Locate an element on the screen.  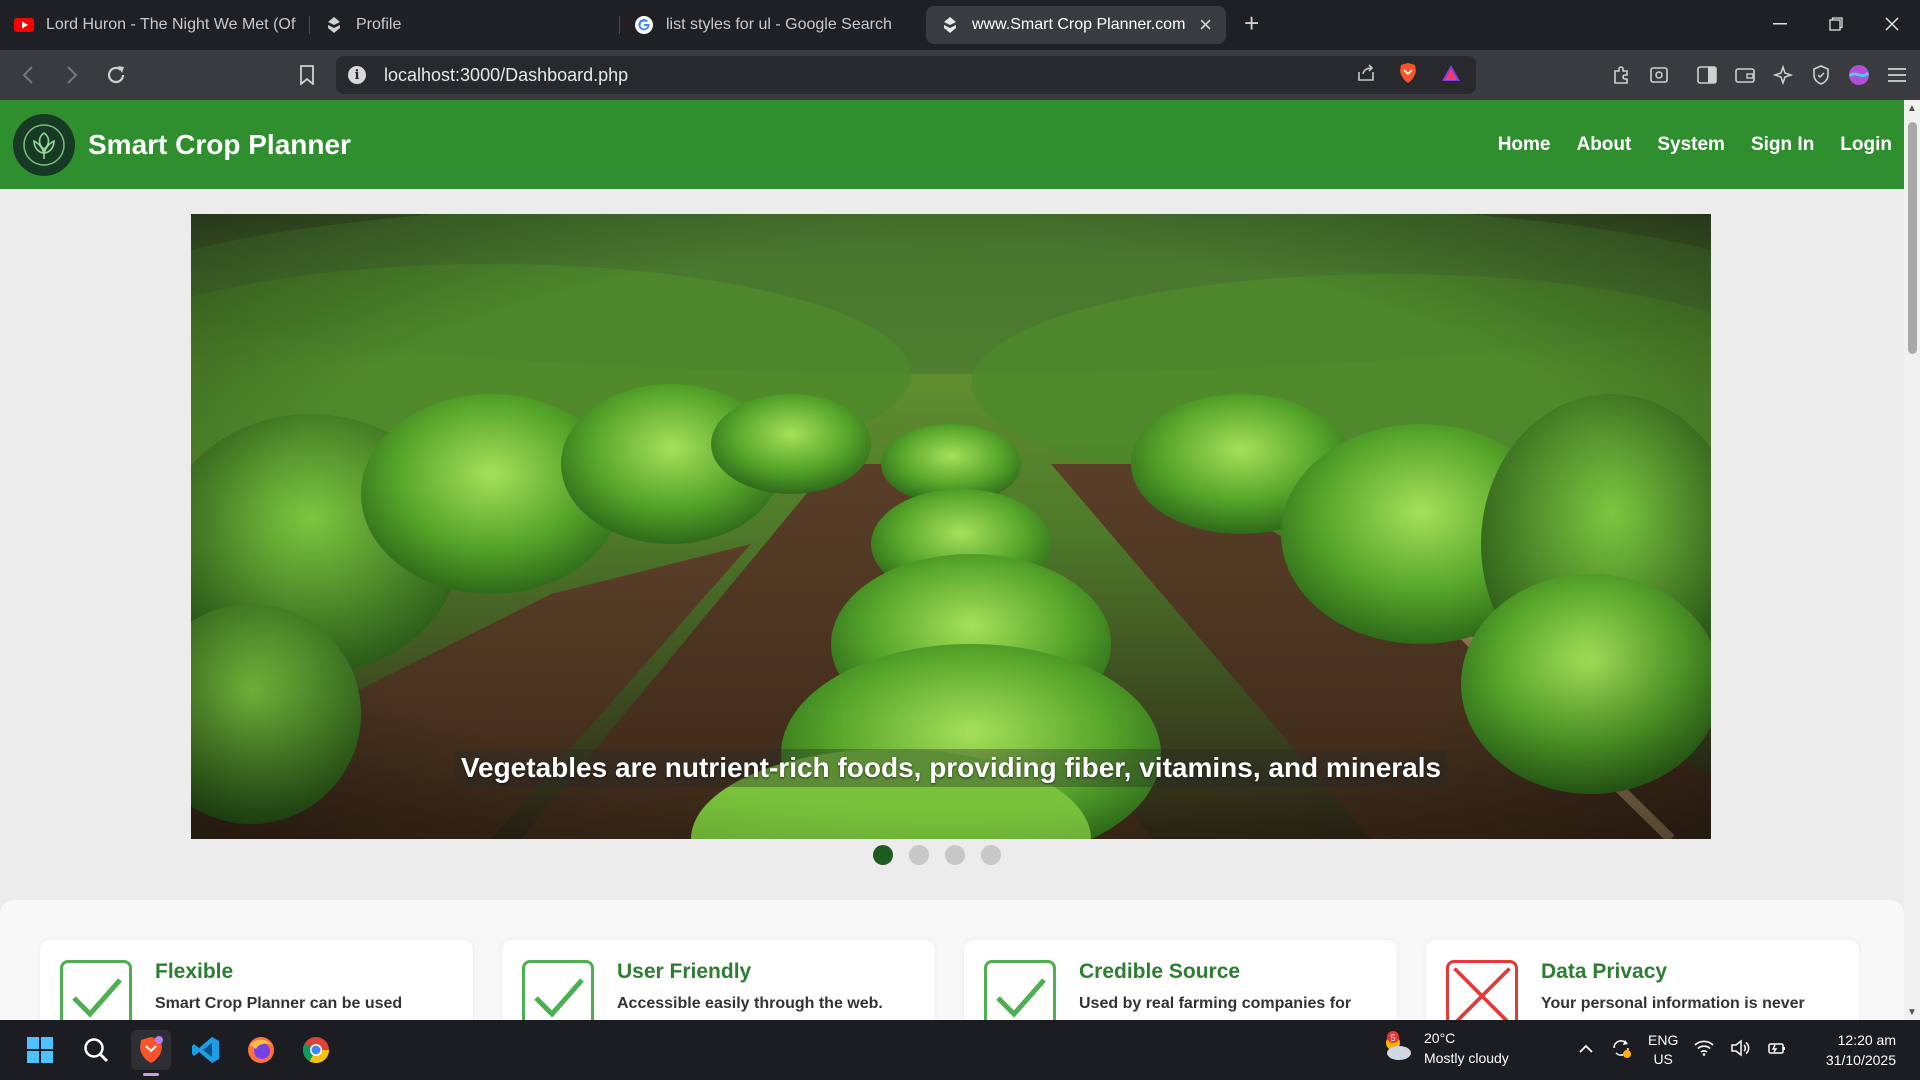
language-code: ENG is located at coordinates (1663, 1040).